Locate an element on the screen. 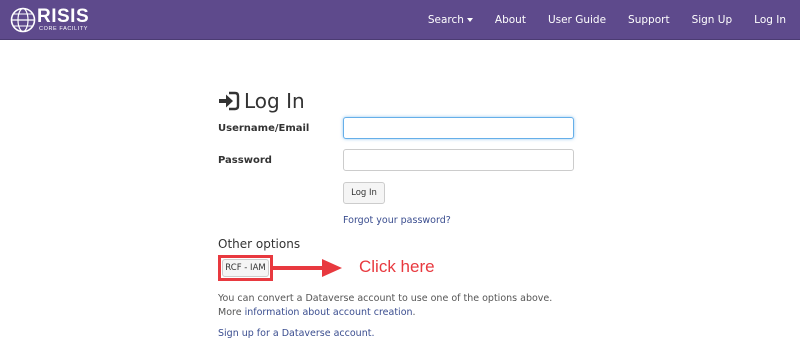 The height and width of the screenshot is (356, 800). brand-subtitle: CORE FACILITY is located at coordinates (64, 29).